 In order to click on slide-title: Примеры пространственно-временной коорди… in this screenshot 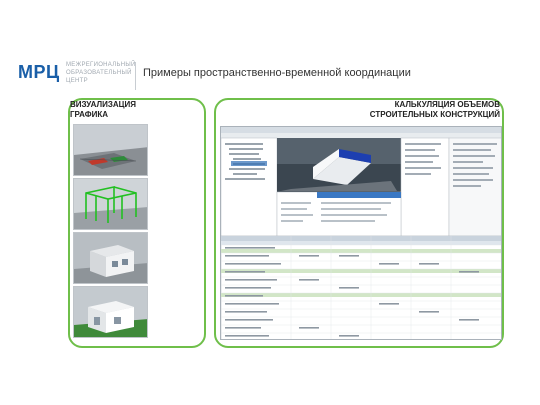, I will do `click(277, 73)`.